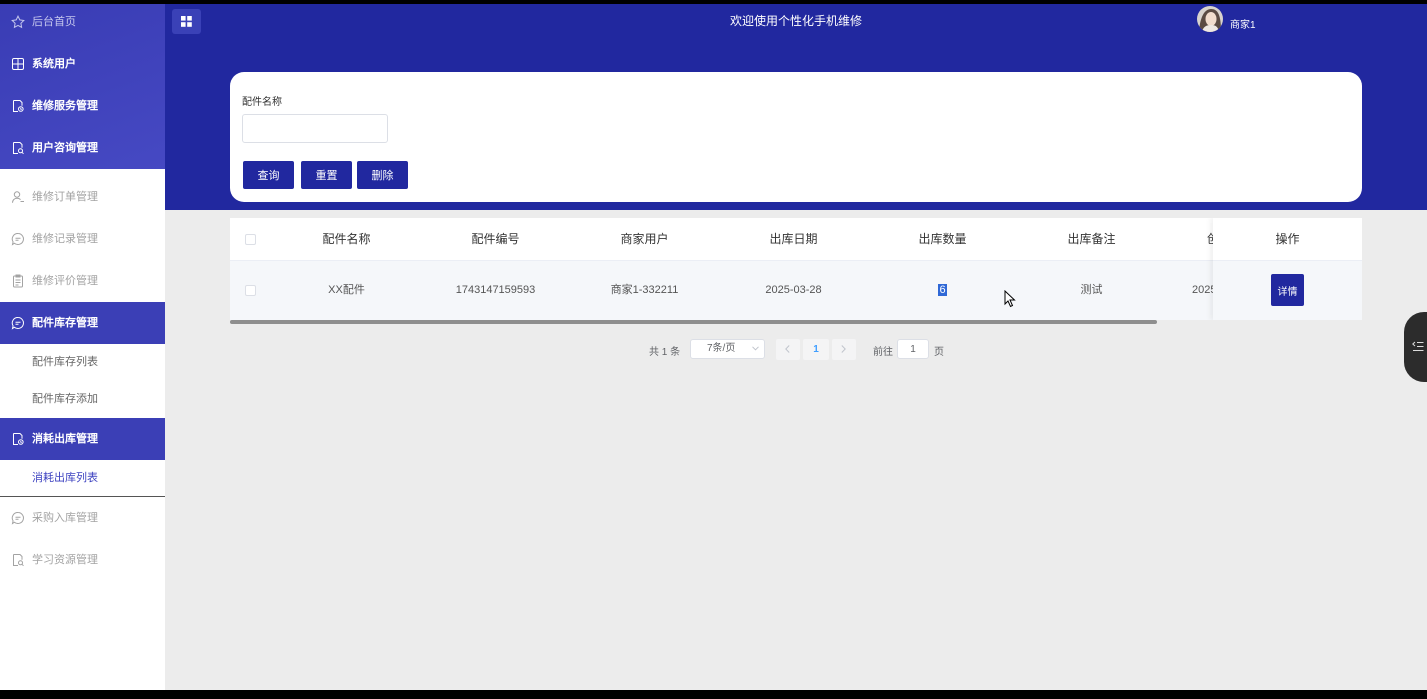 The width and height of the screenshot is (1427, 699). Describe the element at coordinates (65, 197) in the screenshot. I see `sidebar-item-label: 维修订单管理` at that location.